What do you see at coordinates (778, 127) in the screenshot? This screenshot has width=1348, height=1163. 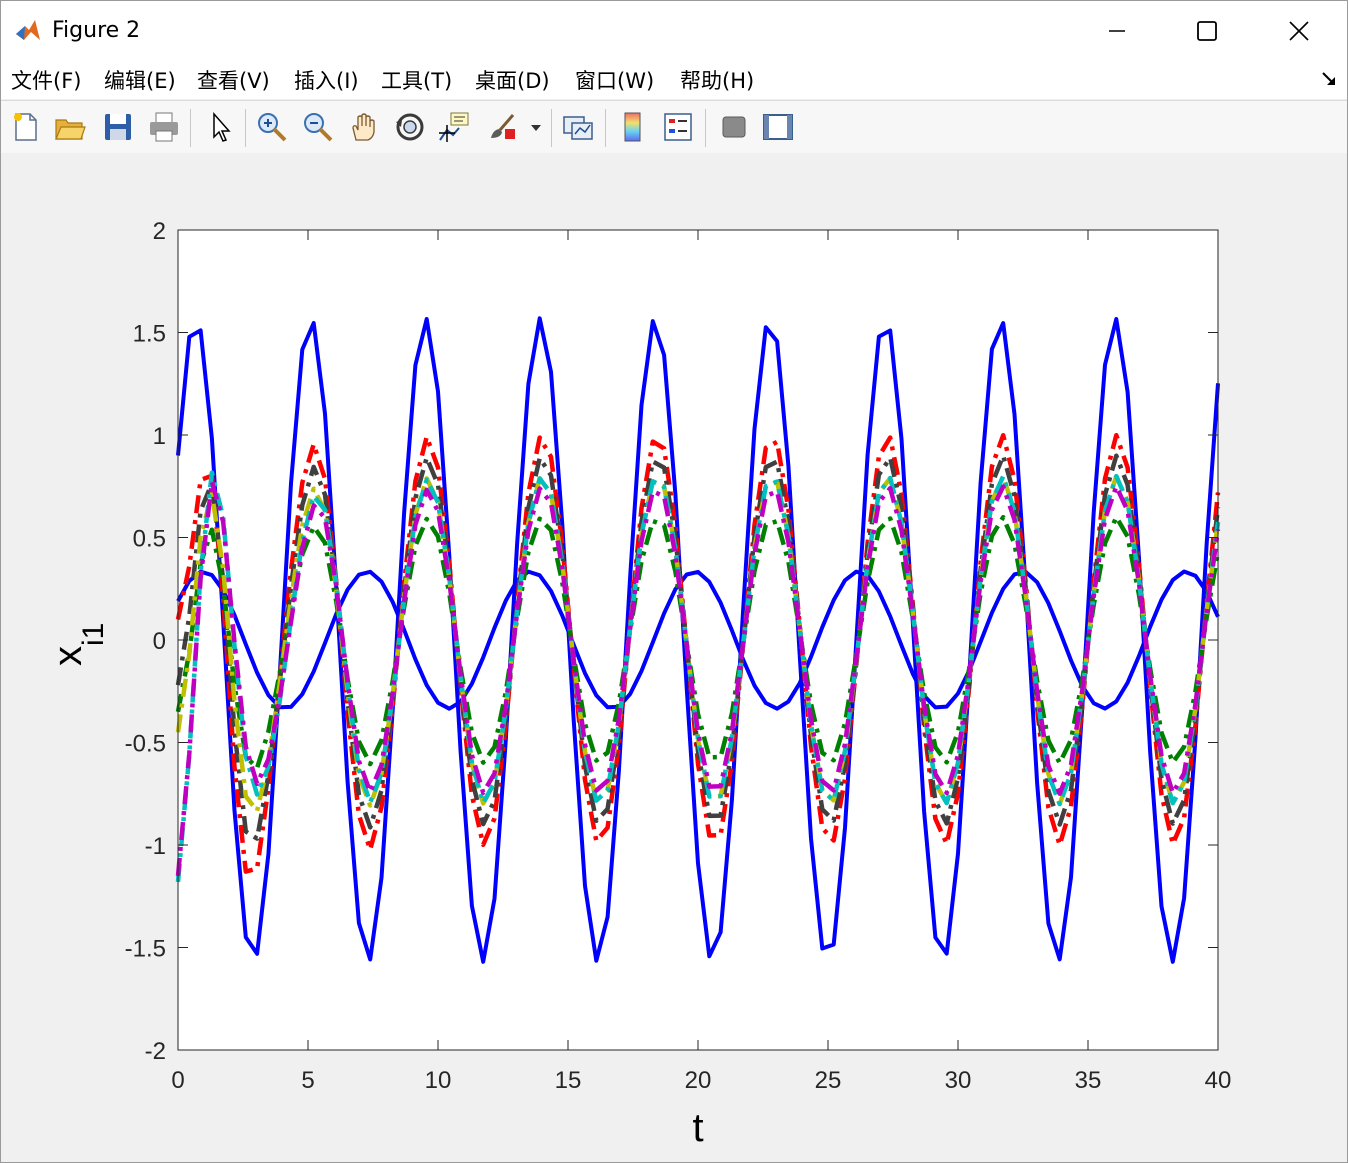 I see `show-plot-tools-icon` at bounding box center [778, 127].